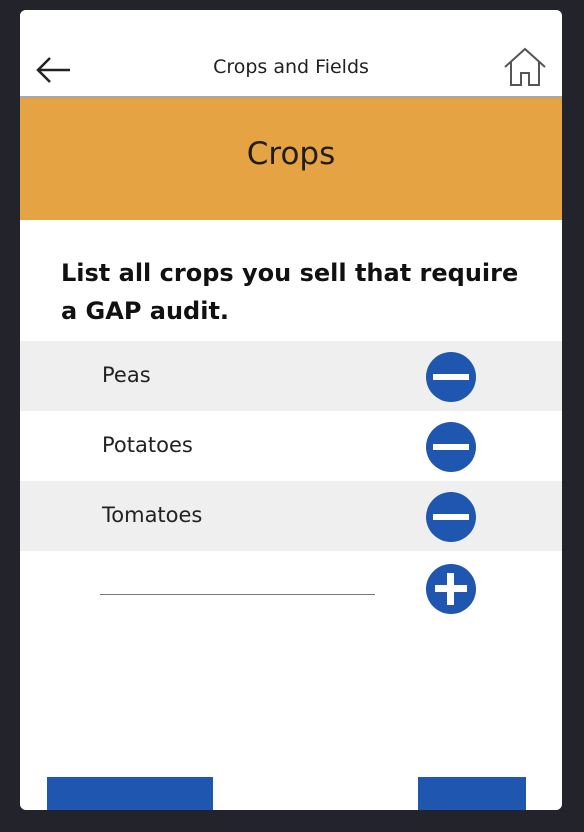 Image resolution: width=584 pixels, height=832 pixels. Describe the element at coordinates (291, 516) in the screenshot. I see `list-item: Tomatoes` at that location.